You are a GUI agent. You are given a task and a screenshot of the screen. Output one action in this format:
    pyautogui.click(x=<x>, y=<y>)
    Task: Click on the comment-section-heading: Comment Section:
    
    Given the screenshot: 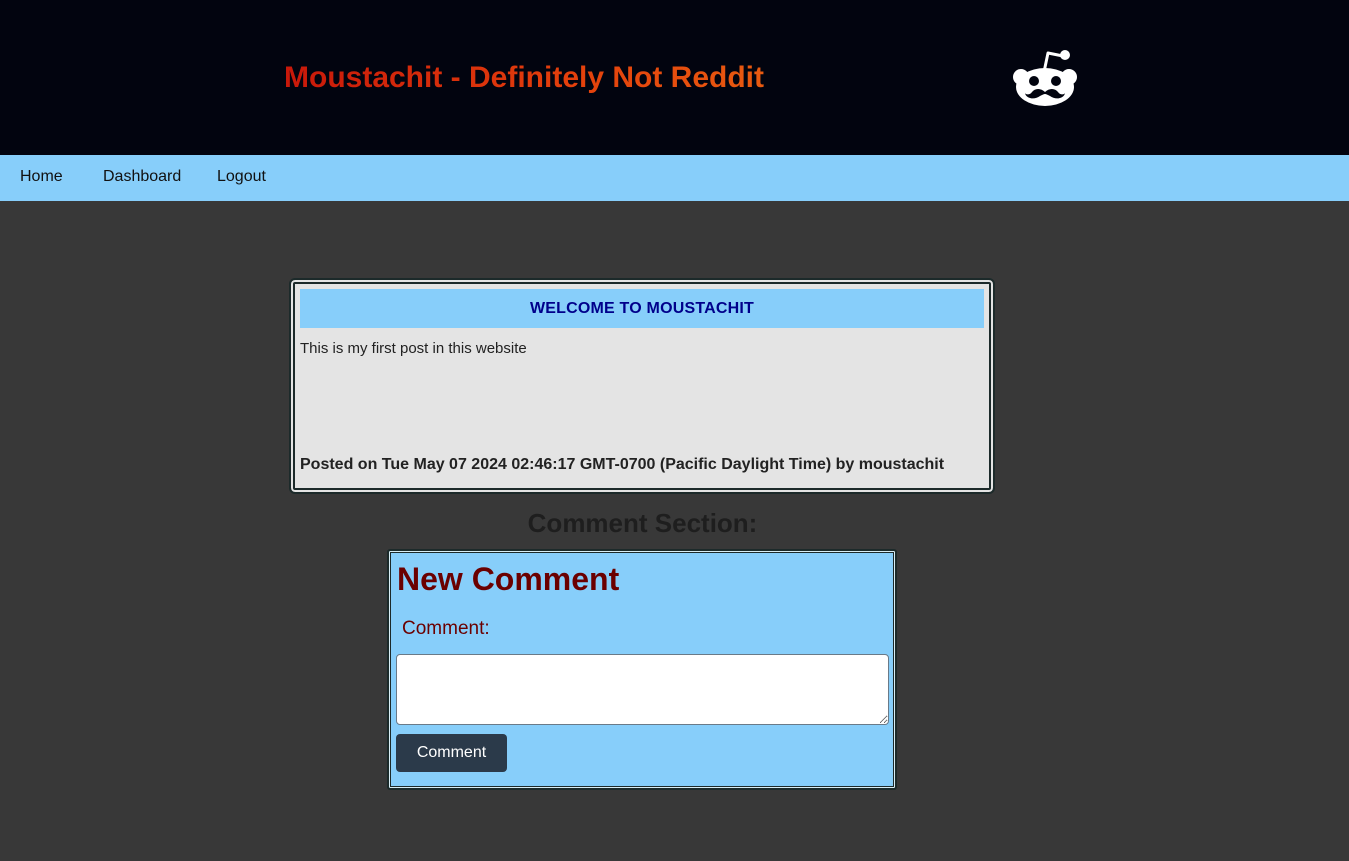 What is the action you would take?
    pyautogui.click(x=642, y=523)
    